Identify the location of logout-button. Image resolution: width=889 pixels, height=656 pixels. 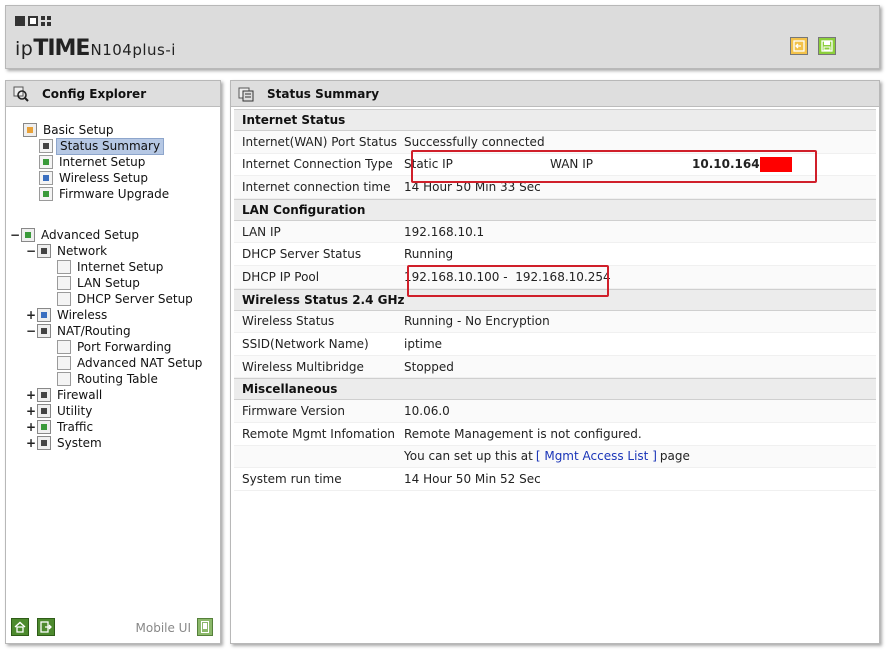
(799, 46).